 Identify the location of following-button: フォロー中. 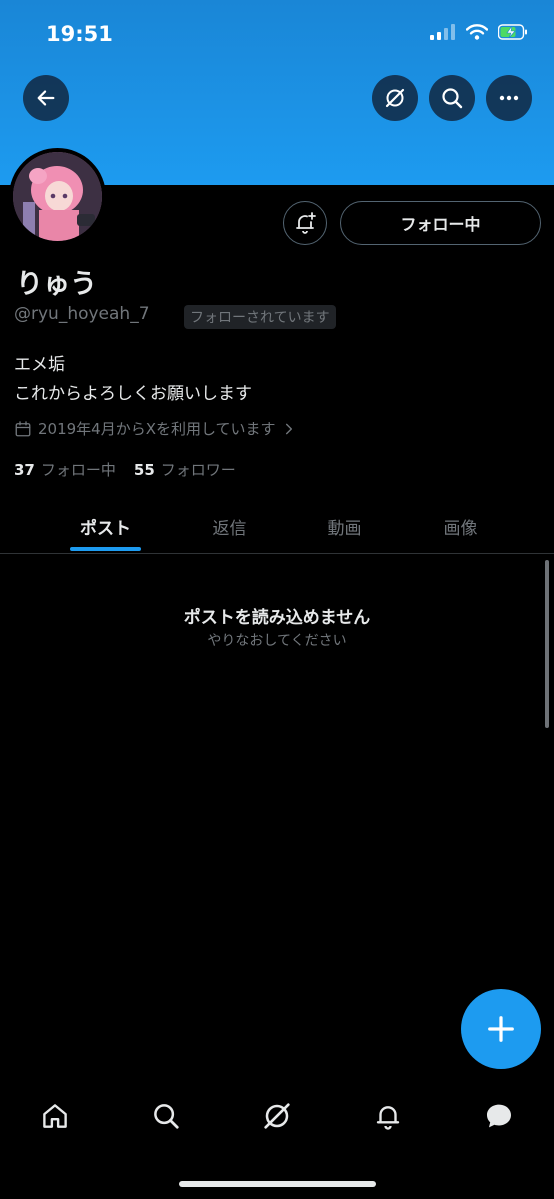
(440, 223).